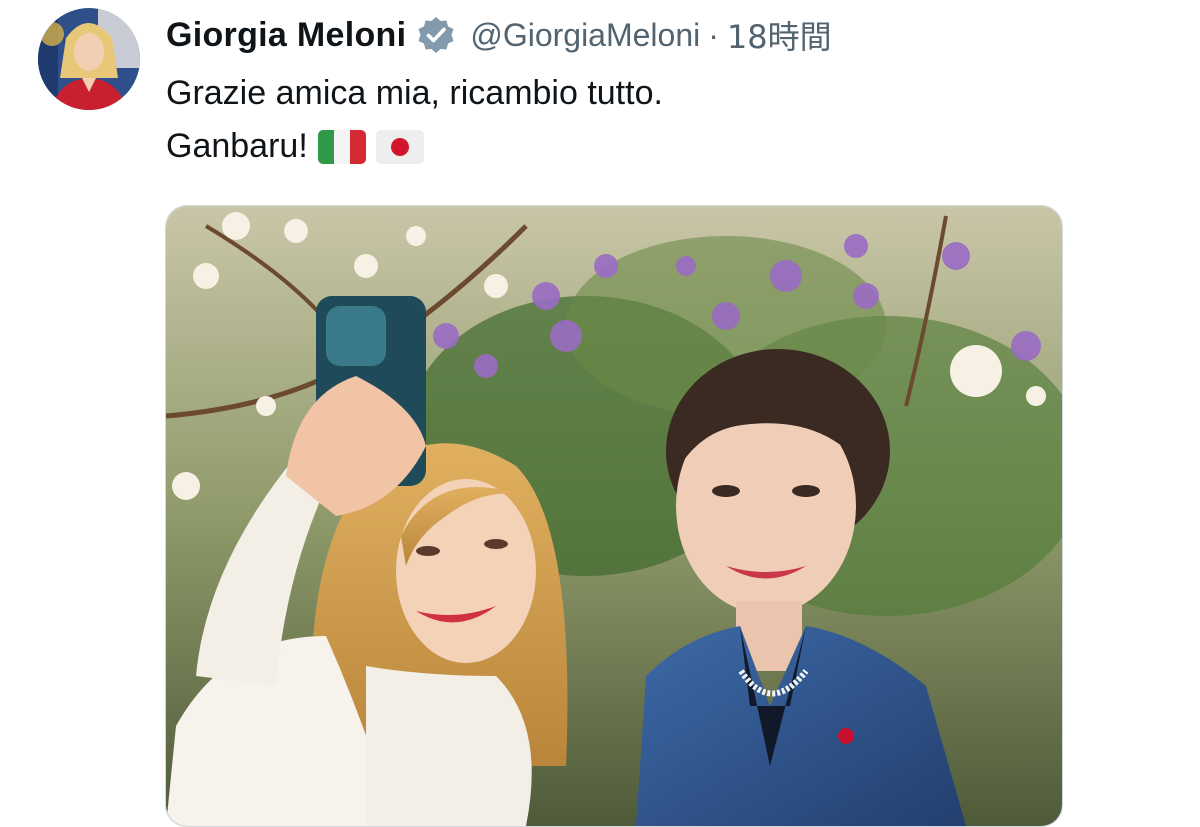  What do you see at coordinates (399, 146) in the screenshot?
I see `japan-flag-icon` at bounding box center [399, 146].